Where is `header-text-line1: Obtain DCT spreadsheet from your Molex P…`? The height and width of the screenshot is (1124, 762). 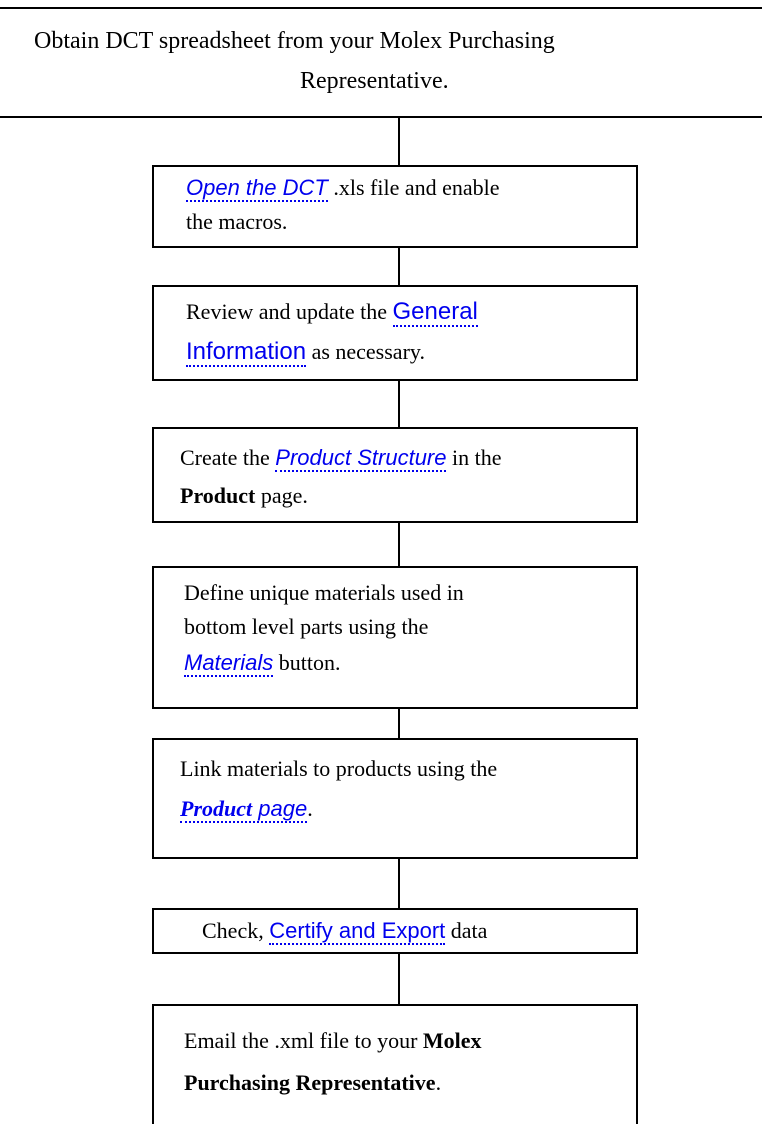
header-text-line1: Obtain DCT spreadsheet from your Molex P… is located at coordinates (294, 41).